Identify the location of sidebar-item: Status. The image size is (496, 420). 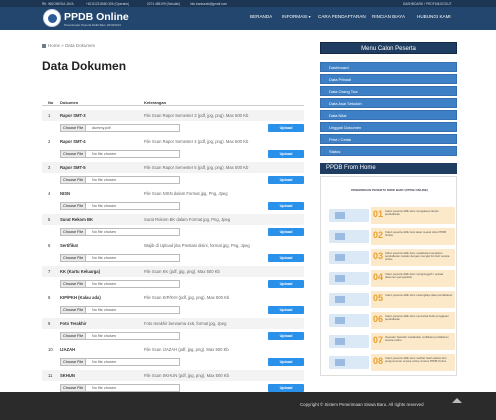
(388, 151).